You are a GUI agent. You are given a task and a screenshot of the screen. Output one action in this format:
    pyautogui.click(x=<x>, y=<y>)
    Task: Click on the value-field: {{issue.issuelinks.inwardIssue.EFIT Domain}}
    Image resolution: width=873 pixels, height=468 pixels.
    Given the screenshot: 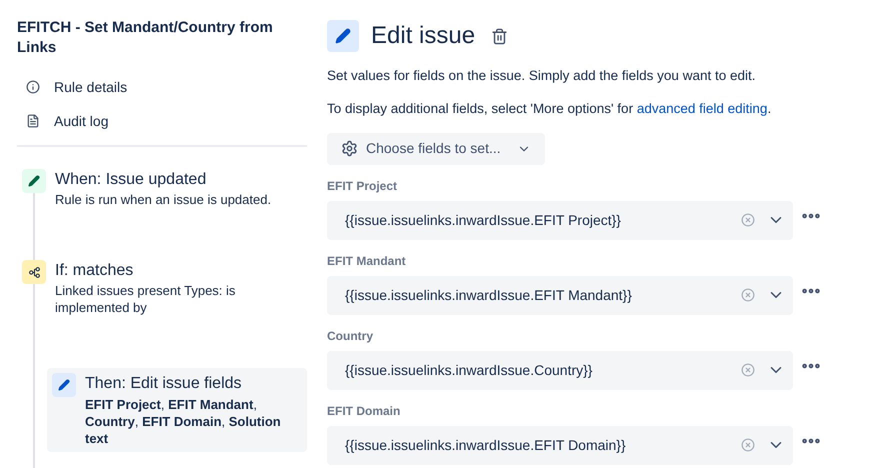 What is the action you would take?
    pyautogui.click(x=560, y=445)
    